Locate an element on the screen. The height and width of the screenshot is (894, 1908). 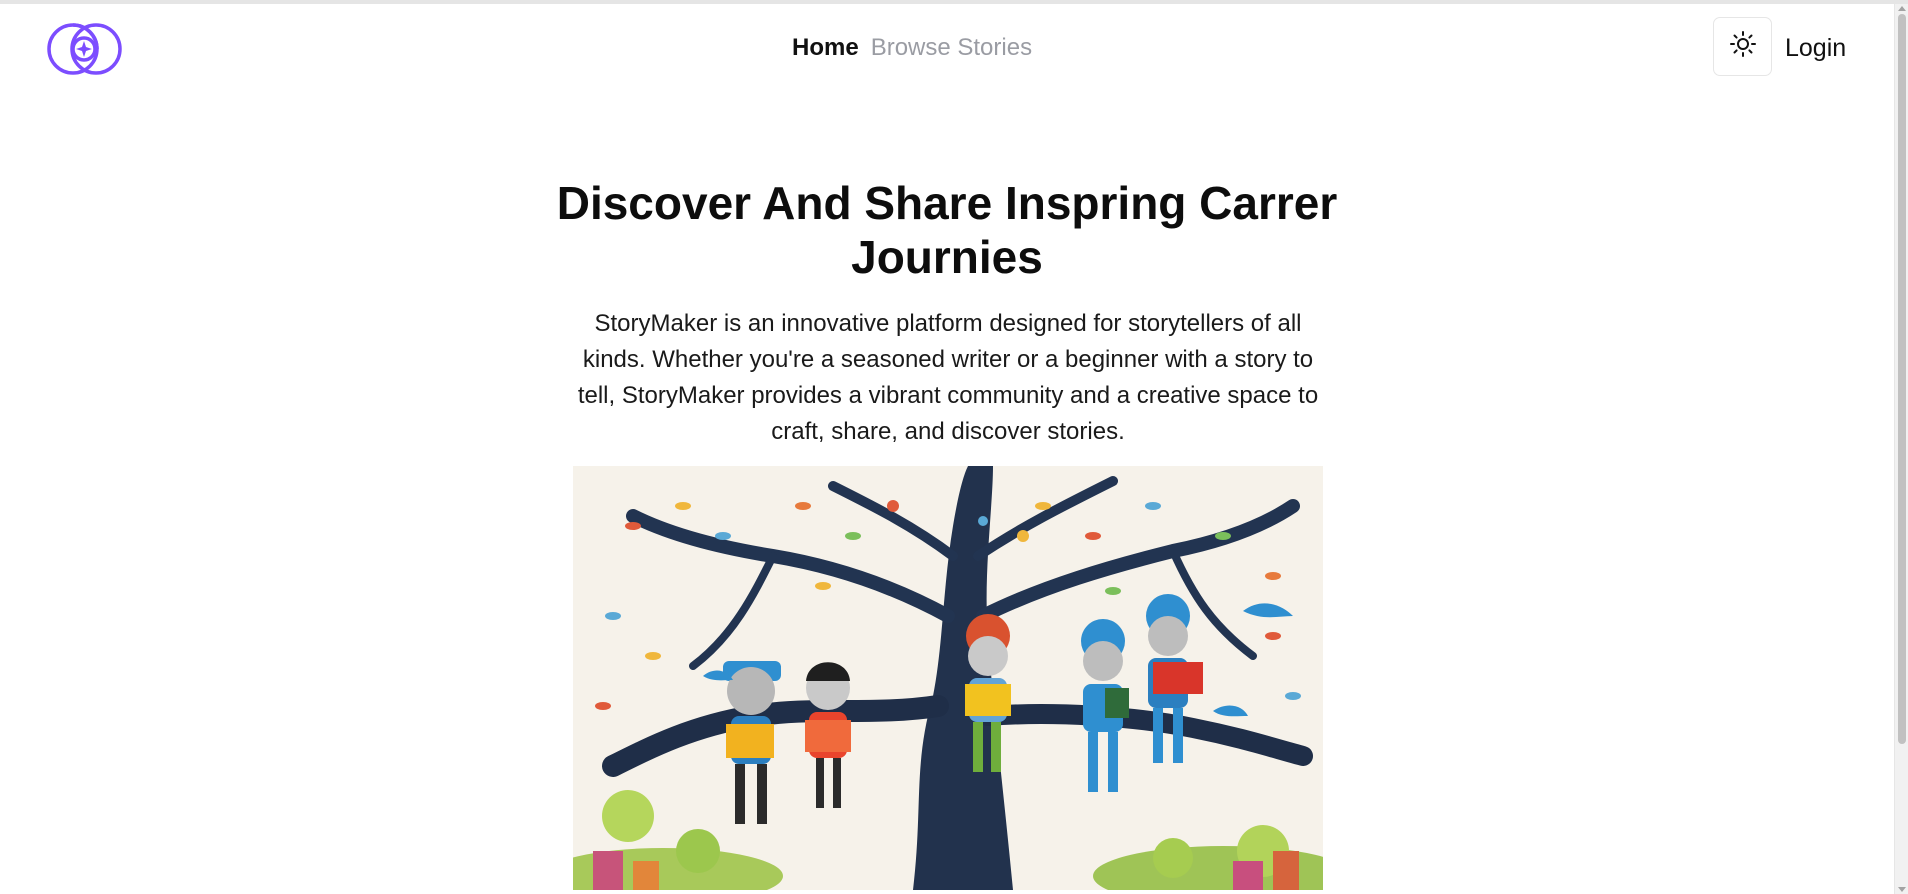
site-header: Home Browse Stories Login is located at coordinates (947, 47).